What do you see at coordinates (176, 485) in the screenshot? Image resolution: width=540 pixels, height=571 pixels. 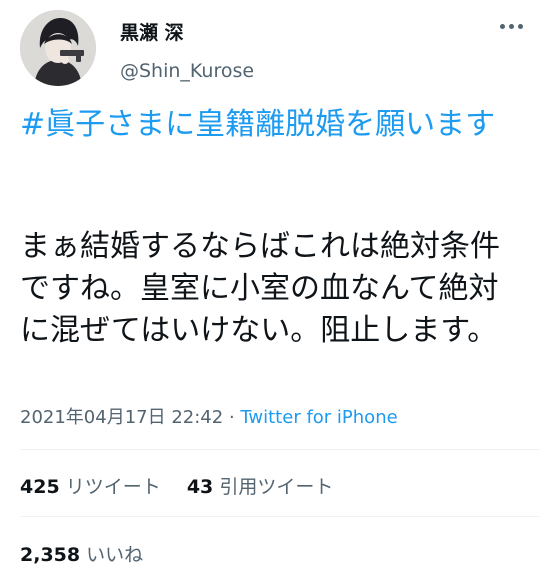 I see `retweet-stats: 425 リツイート 43 引用ツイート` at bounding box center [176, 485].